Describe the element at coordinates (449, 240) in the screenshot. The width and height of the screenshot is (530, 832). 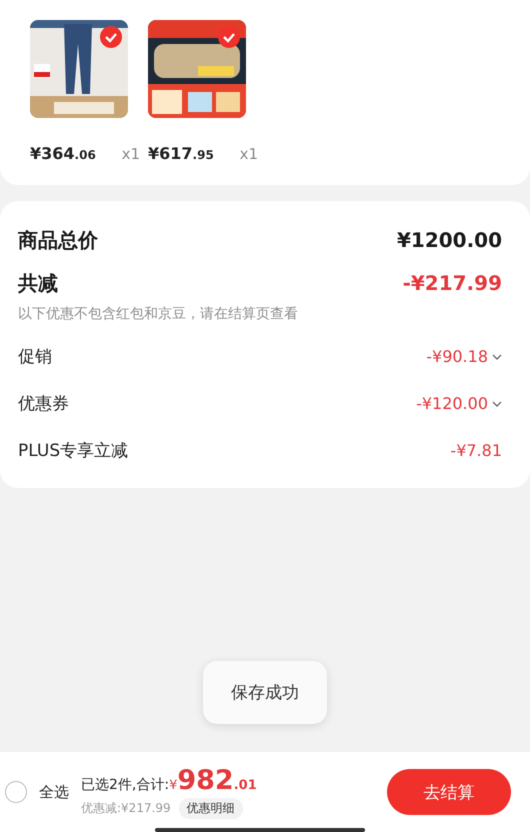
I see `summary-value: ¥1200.00` at that location.